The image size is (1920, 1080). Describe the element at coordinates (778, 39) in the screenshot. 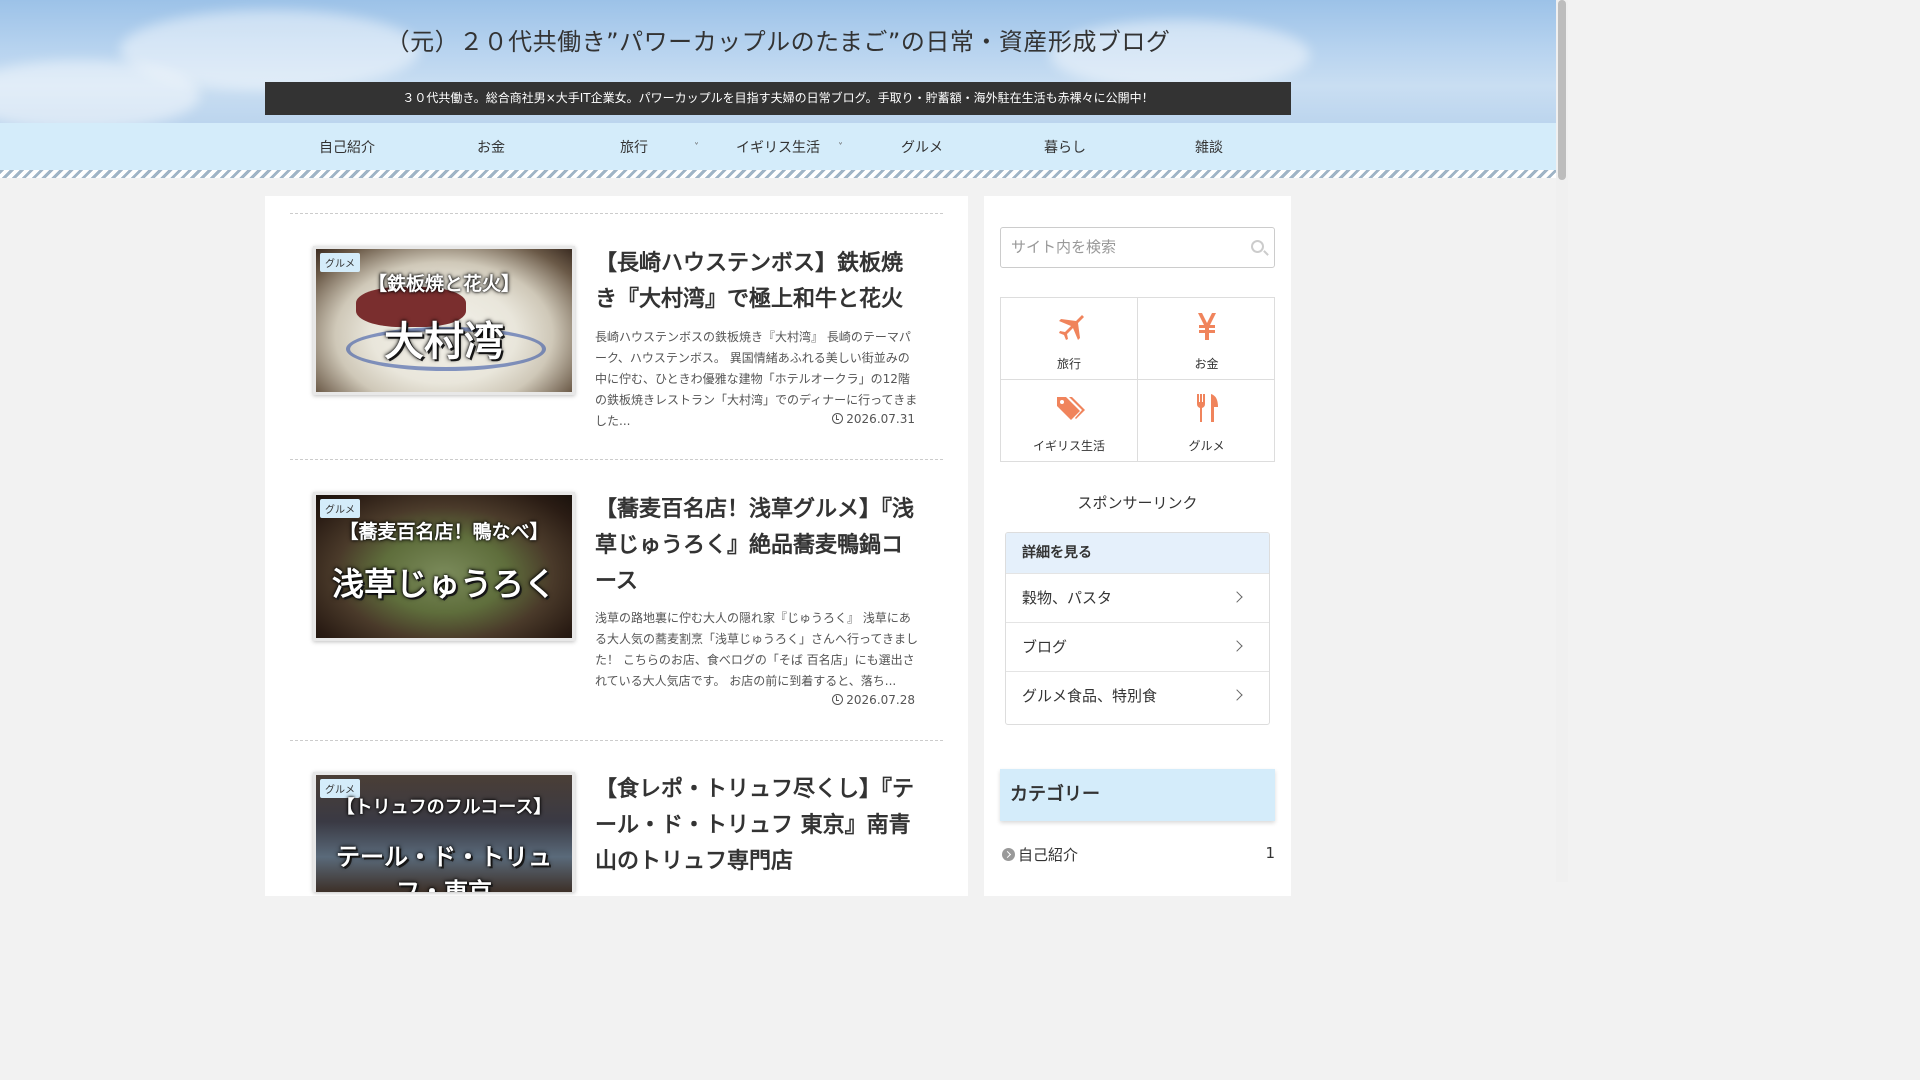

I see `site-title: （元）２０代共働き”パワーカップルのたまご”の日常・資産形成ブログ` at that location.